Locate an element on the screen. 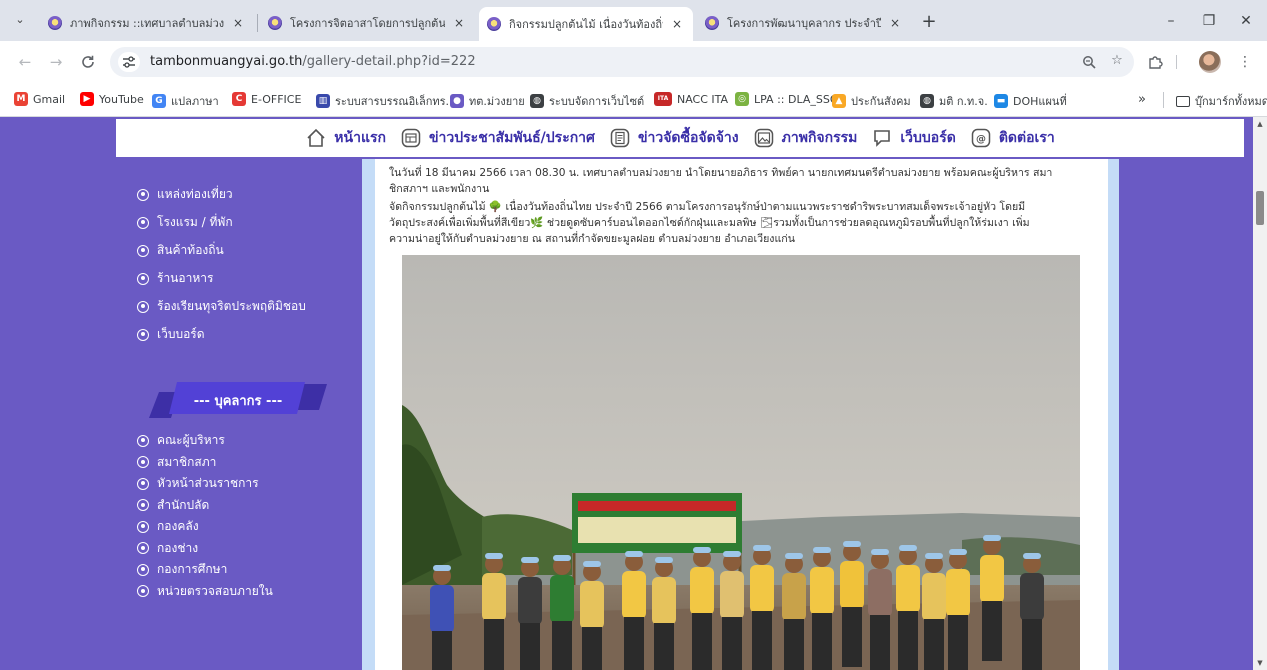 This screenshot has width=1267, height=670. forward-arrow-icon: → is located at coordinates (56, 62).